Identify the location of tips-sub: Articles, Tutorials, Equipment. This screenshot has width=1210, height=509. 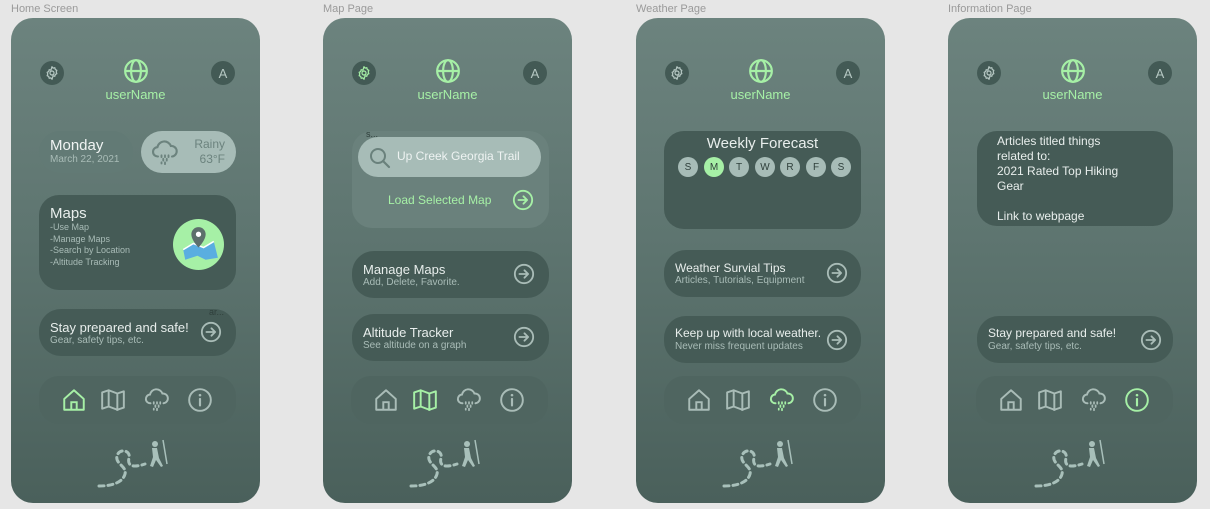
(740, 280).